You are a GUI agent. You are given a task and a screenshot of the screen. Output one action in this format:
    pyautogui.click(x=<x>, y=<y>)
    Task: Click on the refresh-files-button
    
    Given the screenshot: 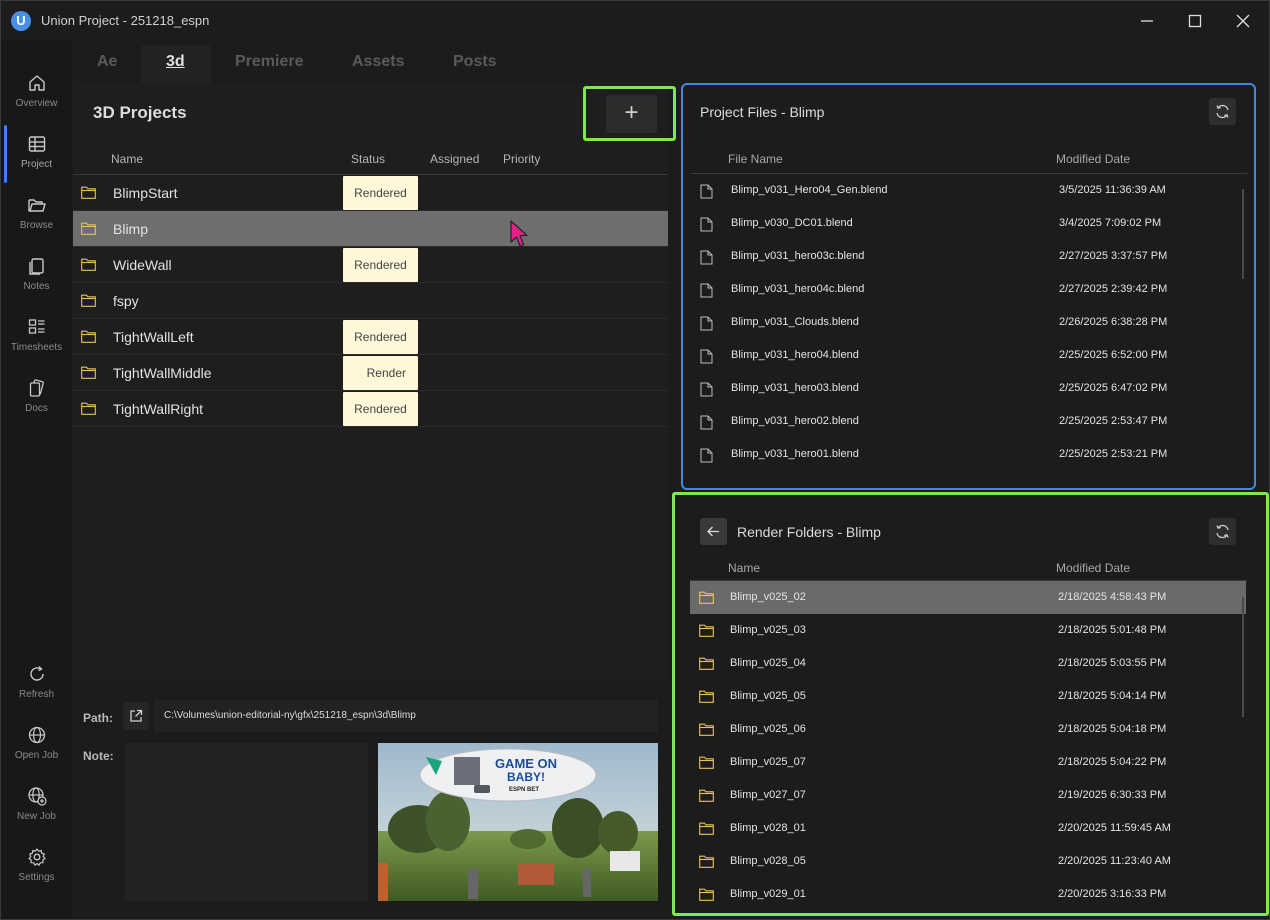 What is the action you would take?
    pyautogui.click(x=1222, y=111)
    